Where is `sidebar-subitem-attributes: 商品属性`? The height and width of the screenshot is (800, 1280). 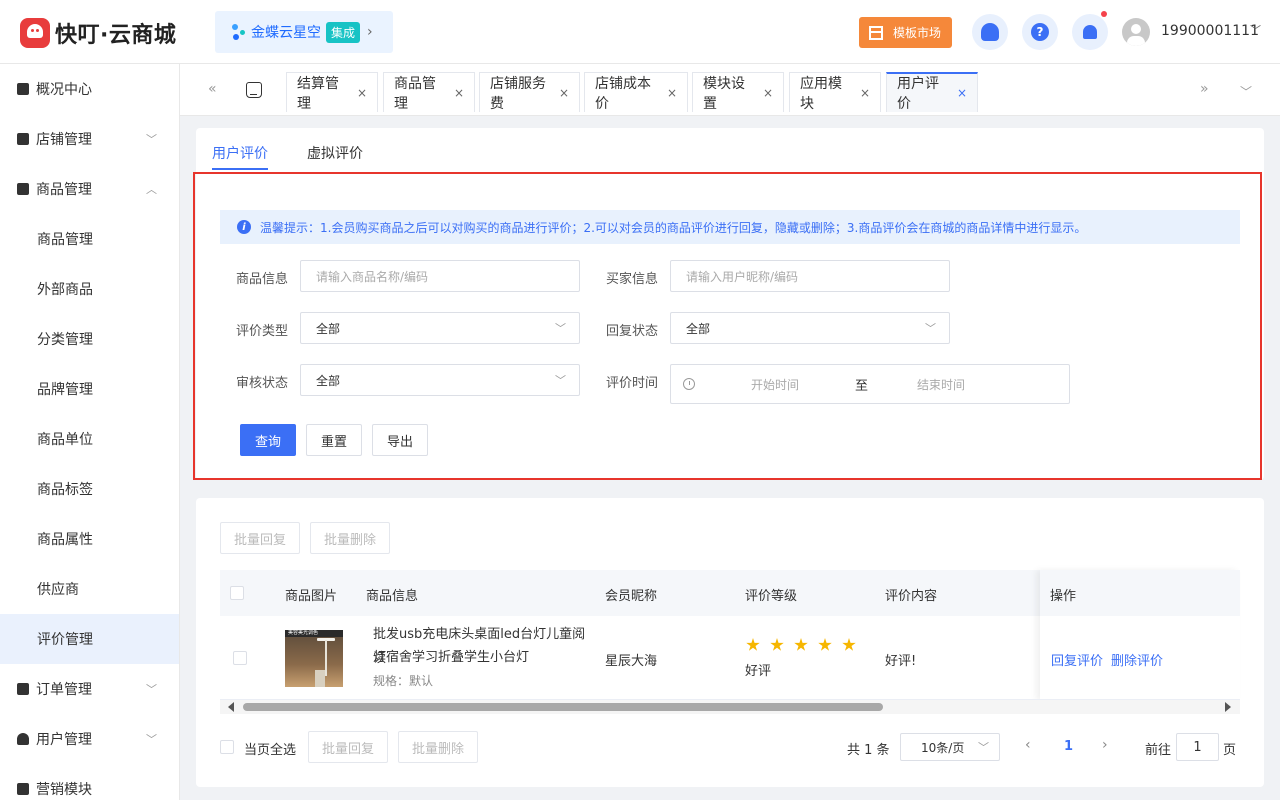 sidebar-subitem-attributes: 商品属性 is located at coordinates (89, 539).